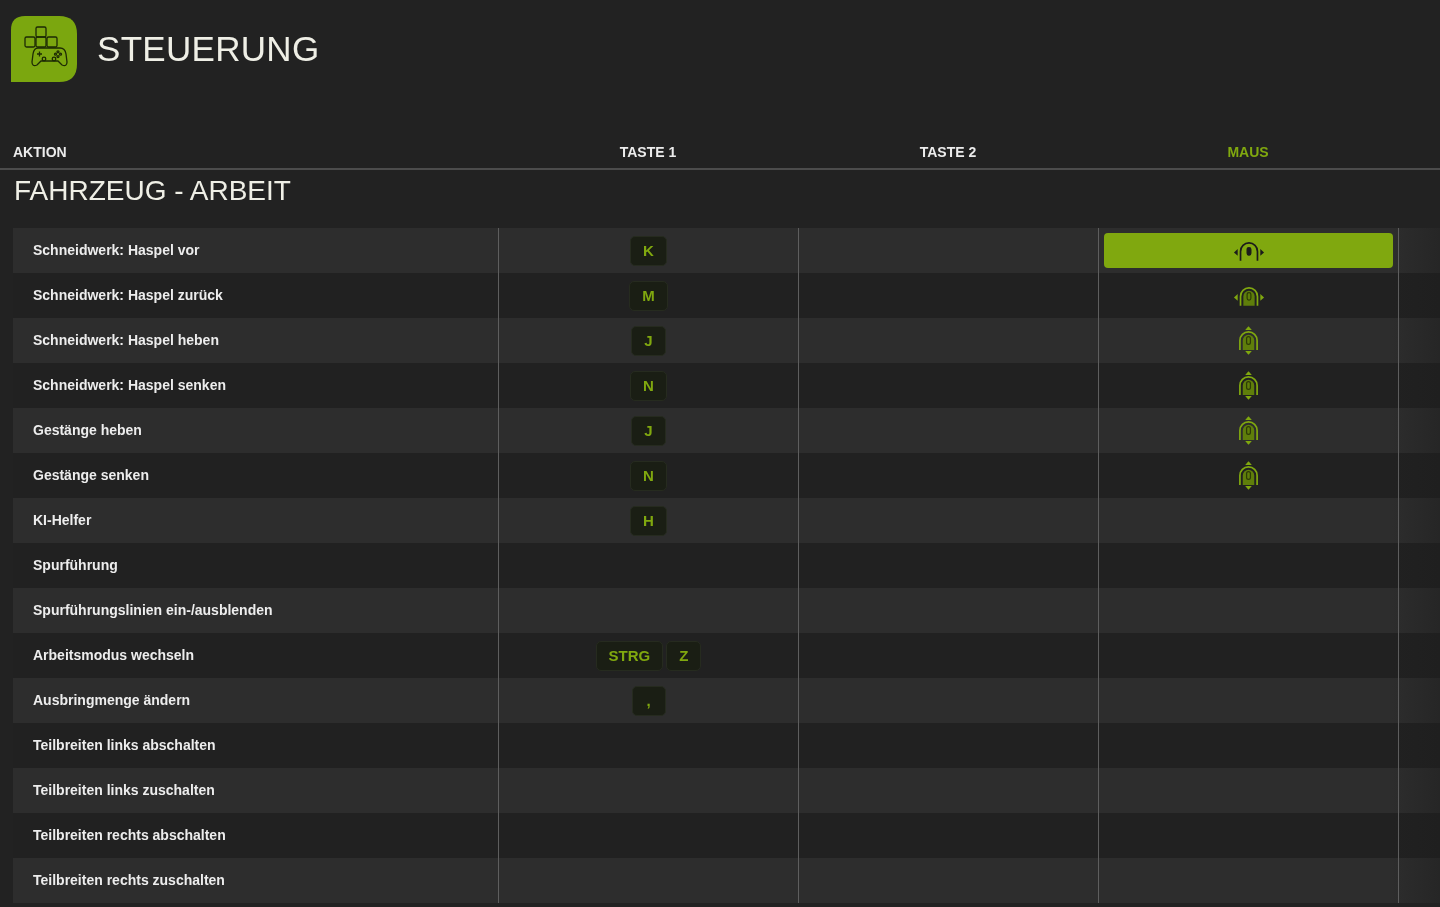 This screenshot has height=907, width=1440. Describe the element at coordinates (648, 250) in the screenshot. I see `key-cap: K` at that location.